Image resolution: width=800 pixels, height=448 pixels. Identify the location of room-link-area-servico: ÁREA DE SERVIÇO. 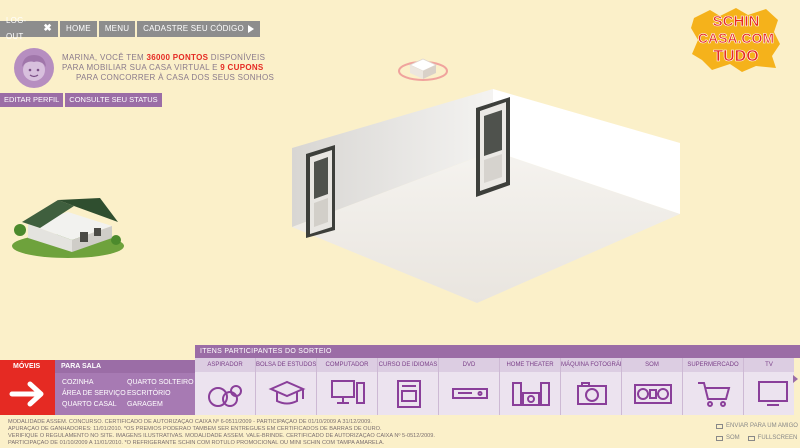
(94, 393).